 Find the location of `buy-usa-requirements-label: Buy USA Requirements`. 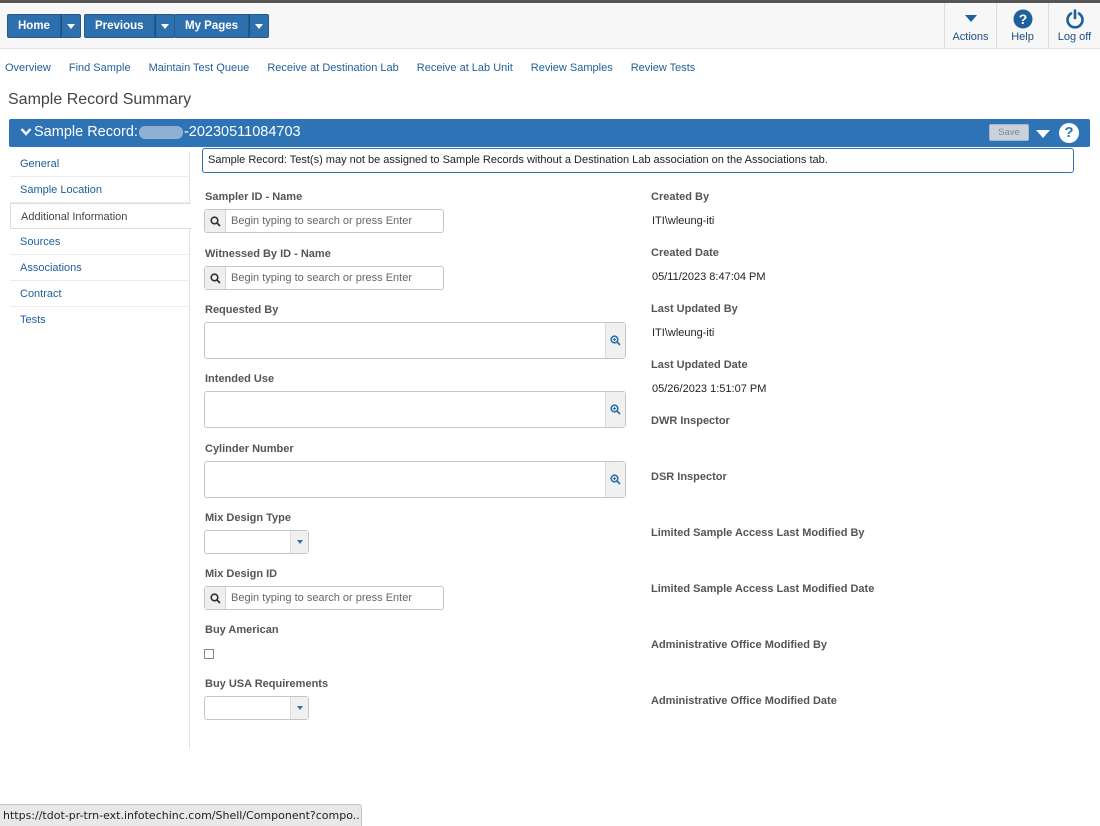

buy-usa-requirements-label: Buy USA Requirements is located at coordinates (267, 684).